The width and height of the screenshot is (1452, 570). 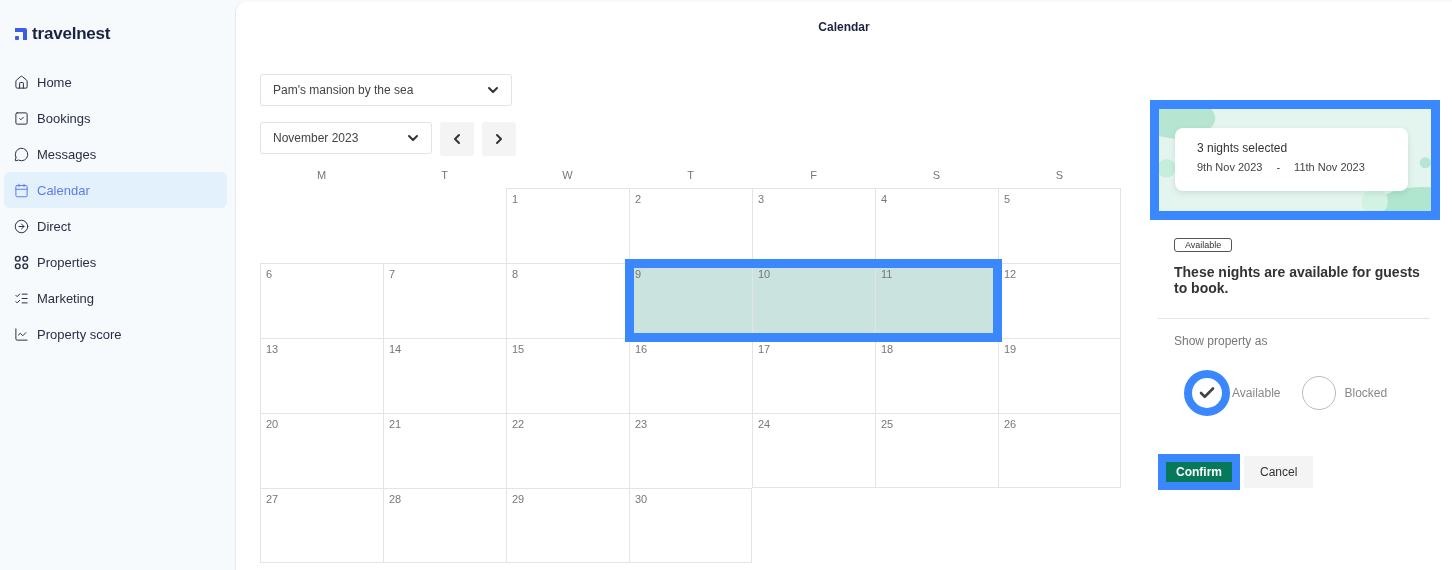 What do you see at coordinates (690, 450) in the screenshot?
I see `day-cell: 23` at bounding box center [690, 450].